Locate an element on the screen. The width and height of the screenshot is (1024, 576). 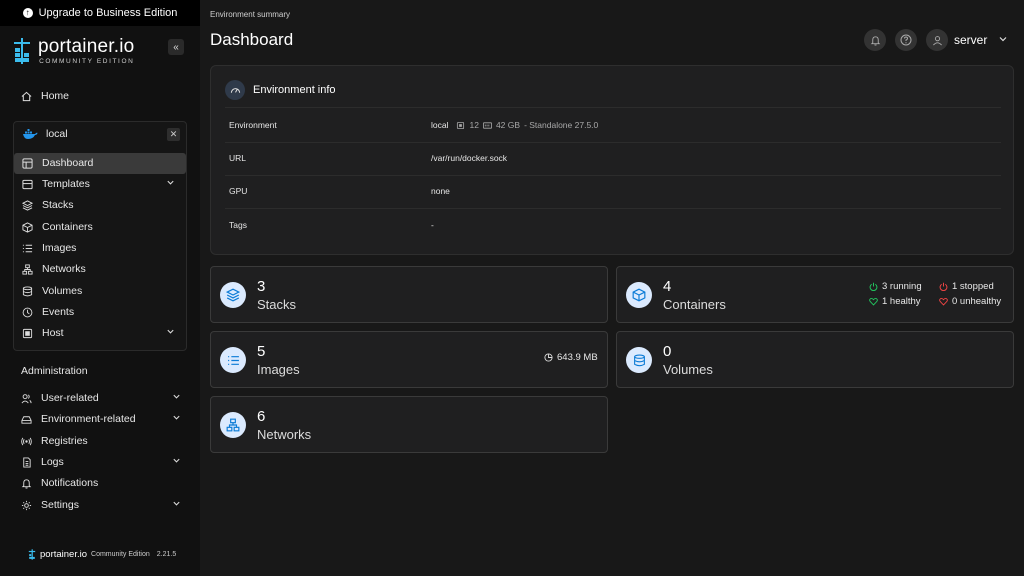
user-icon is located at coordinates (937, 40).